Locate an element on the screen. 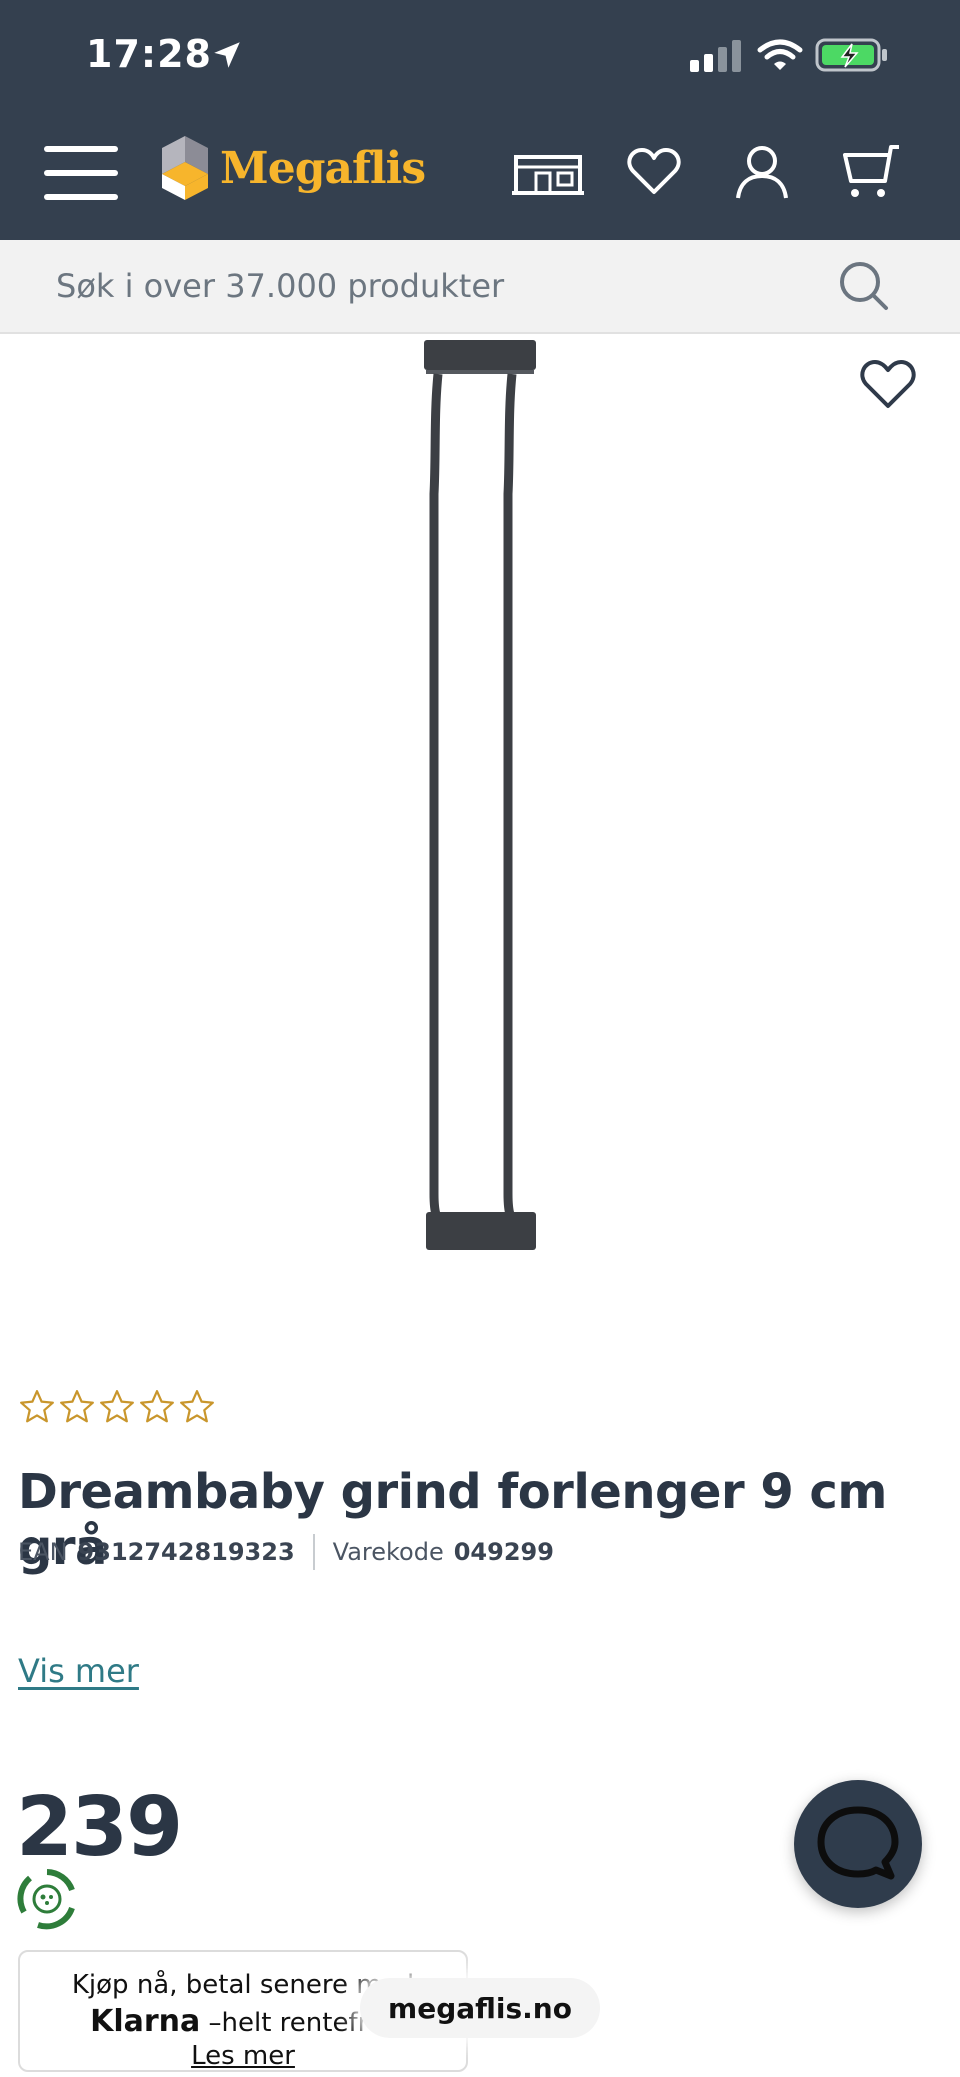  location-arrow-icon is located at coordinates (227, 55).